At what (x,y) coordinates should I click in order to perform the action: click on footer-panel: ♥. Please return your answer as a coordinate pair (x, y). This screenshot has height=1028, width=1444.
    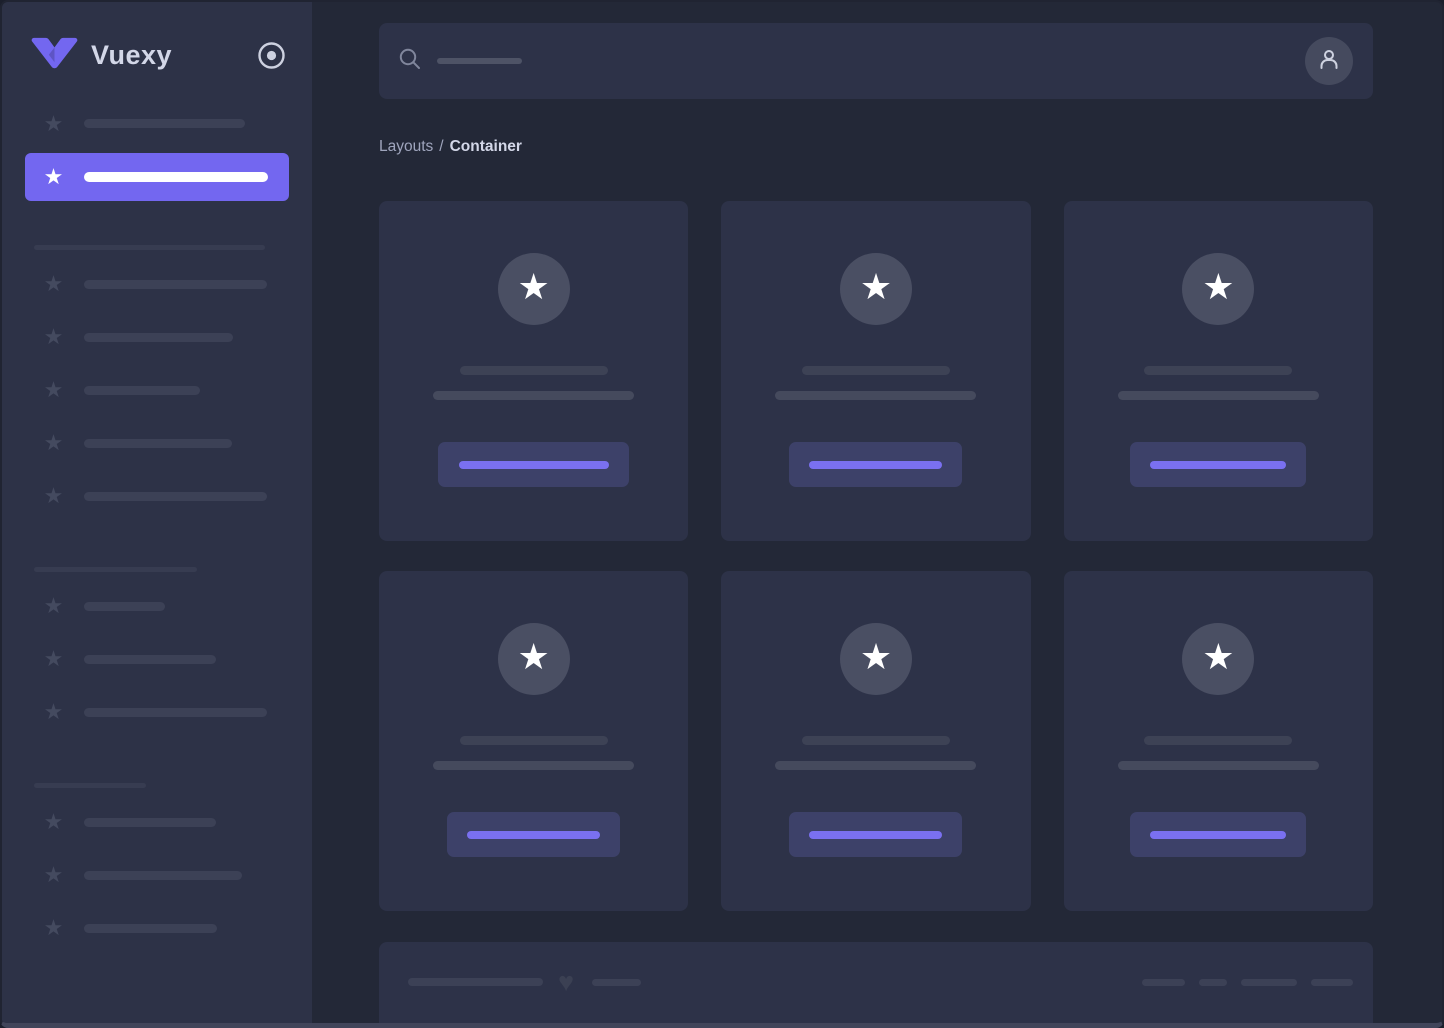
    Looking at the image, I should click on (876, 982).